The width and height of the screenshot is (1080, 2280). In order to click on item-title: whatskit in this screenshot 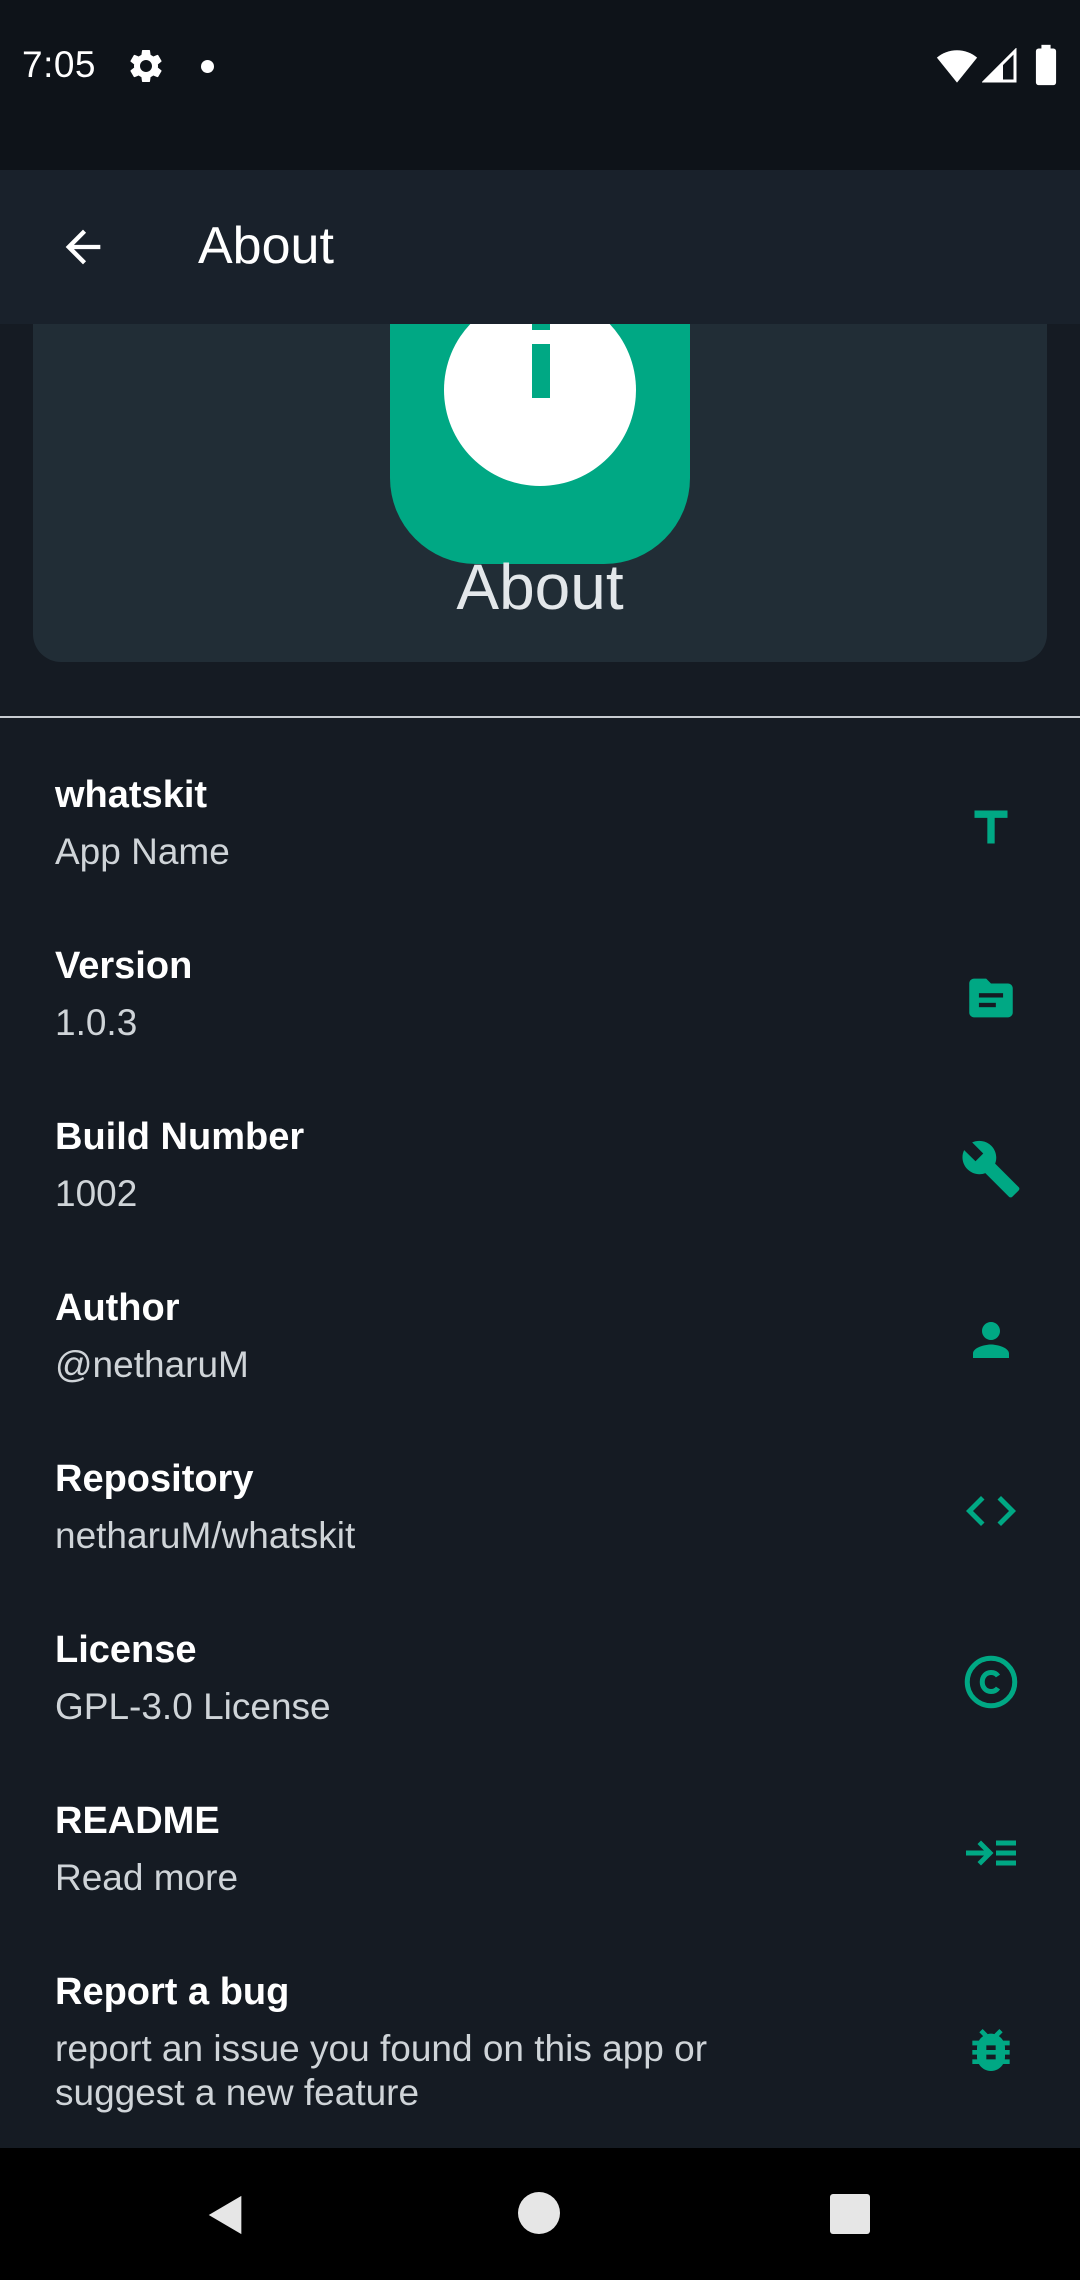, I will do `click(131, 795)`.